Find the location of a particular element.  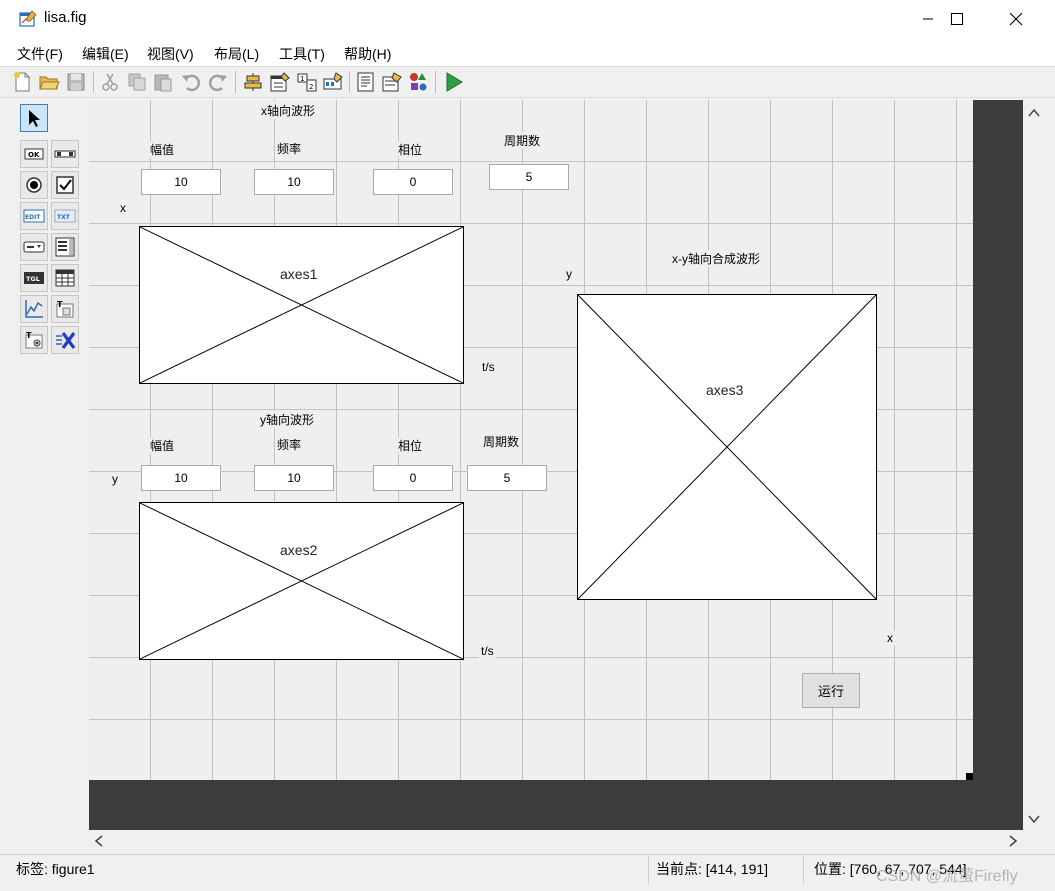

y-axis-label: y is located at coordinates (115, 479).